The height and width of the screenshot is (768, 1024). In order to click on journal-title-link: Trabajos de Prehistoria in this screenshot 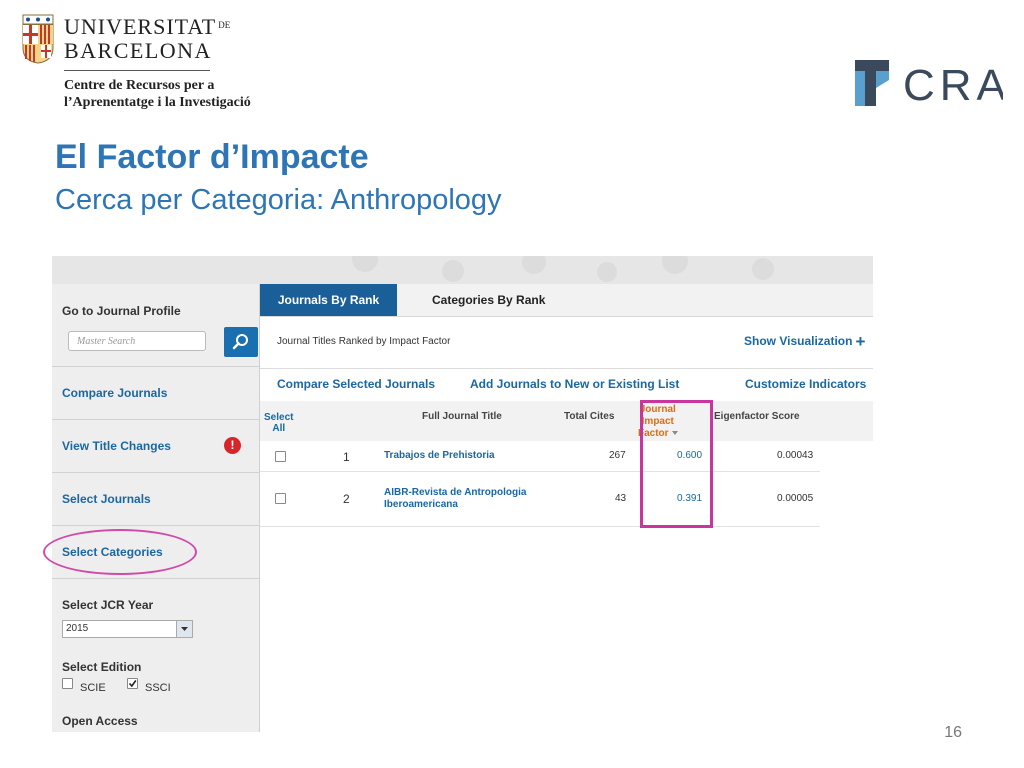, I will do `click(439, 456)`.